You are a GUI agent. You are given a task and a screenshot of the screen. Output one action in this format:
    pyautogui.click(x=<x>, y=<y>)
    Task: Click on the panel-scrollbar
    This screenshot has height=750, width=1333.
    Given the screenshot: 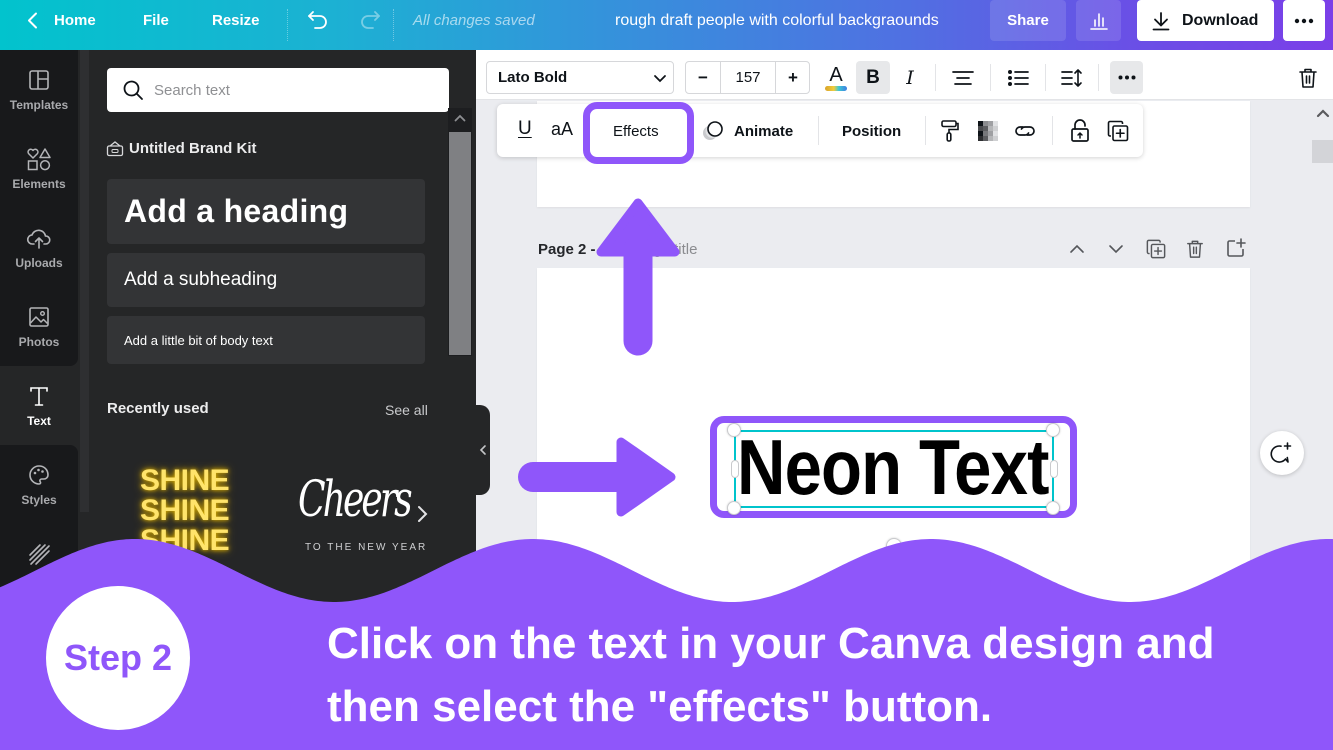 What is the action you would take?
    pyautogui.click(x=460, y=232)
    